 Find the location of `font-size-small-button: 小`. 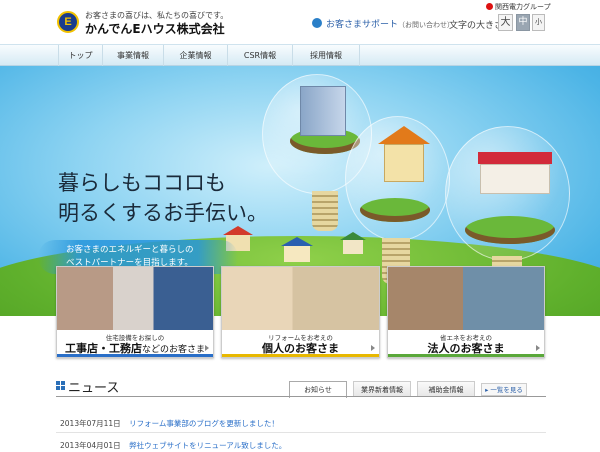

font-size-small-button: 小 is located at coordinates (538, 22).